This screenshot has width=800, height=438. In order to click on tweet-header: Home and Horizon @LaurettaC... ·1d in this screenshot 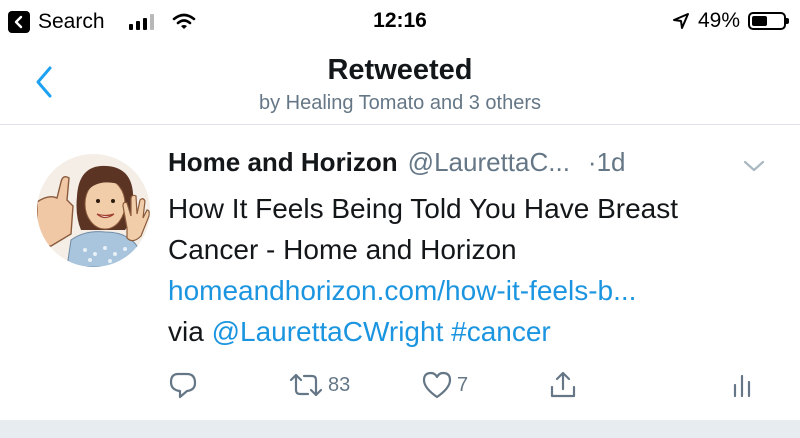, I will do `click(397, 162)`.